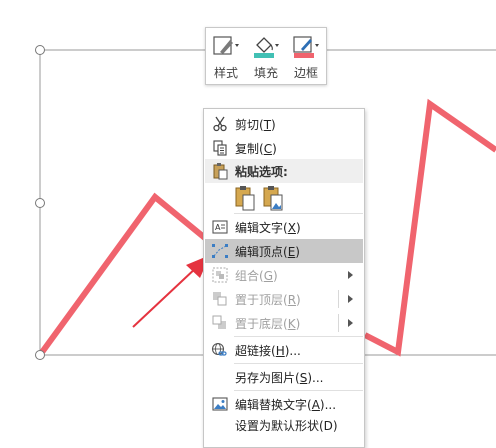 The height and width of the screenshot is (448, 496). Describe the element at coordinates (284, 124) in the screenshot. I see `menu-item-cut: 剪切(T)` at that location.